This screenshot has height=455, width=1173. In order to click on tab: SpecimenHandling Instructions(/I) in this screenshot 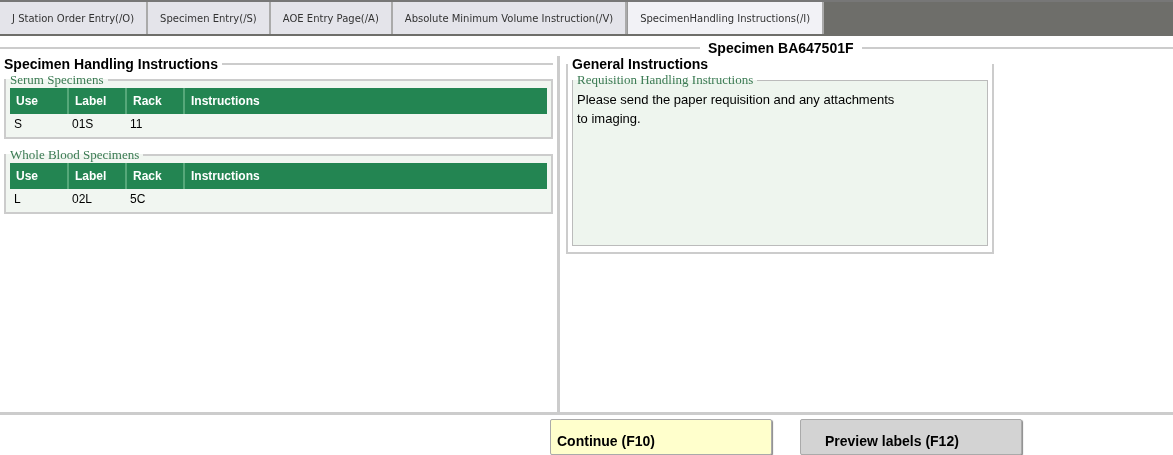, I will do `click(726, 18)`.